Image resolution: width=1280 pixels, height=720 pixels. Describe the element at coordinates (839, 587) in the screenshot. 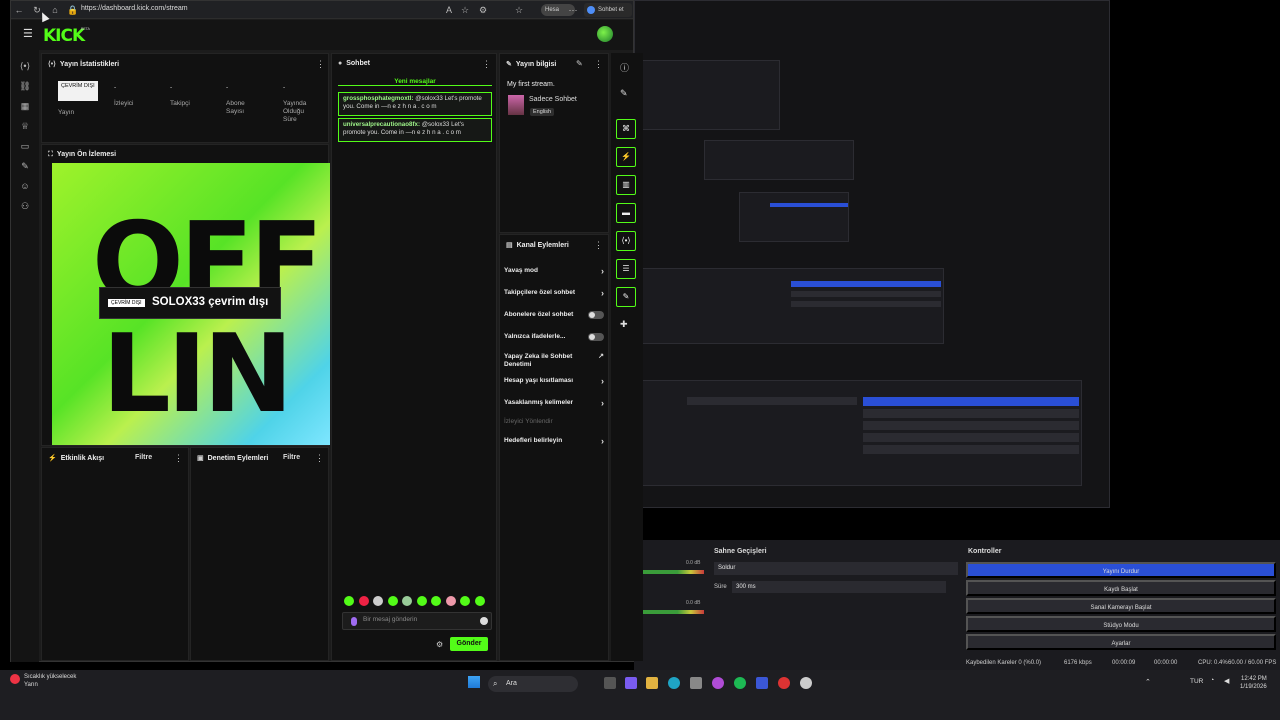

I see `duration-input: 300 ms` at that location.